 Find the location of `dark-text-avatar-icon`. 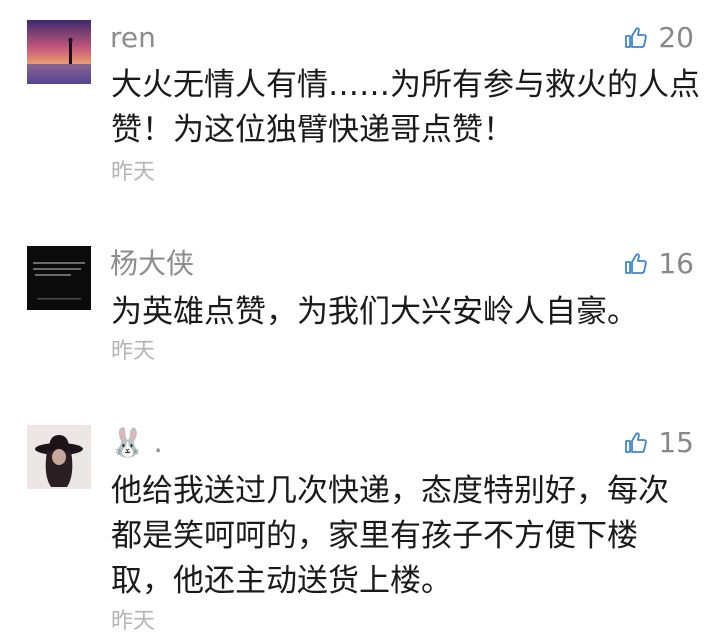

dark-text-avatar-icon is located at coordinates (59, 278).